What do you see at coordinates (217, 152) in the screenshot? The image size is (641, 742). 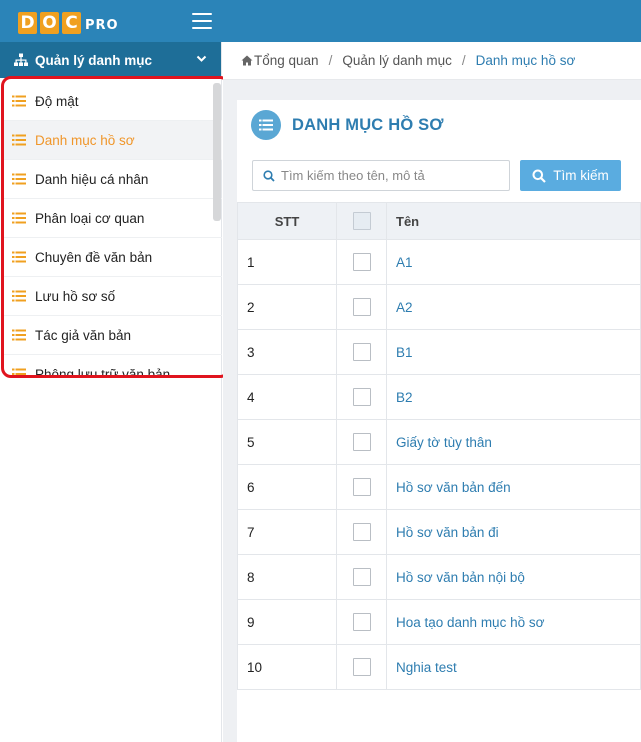 I see `sidebar-scrollbar` at bounding box center [217, 152].